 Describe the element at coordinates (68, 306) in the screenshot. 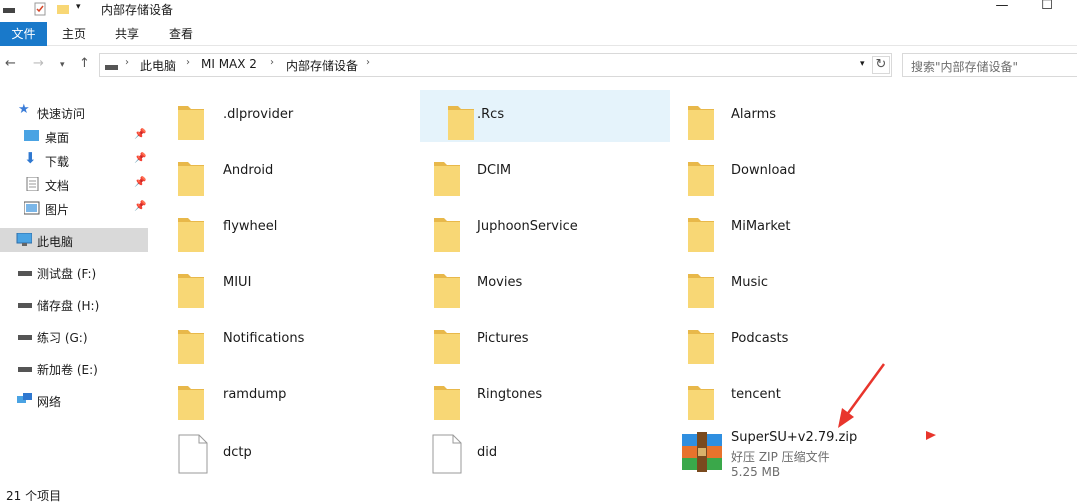

I see `sidebar-item-label: 储存盘 (H:)` at that location.